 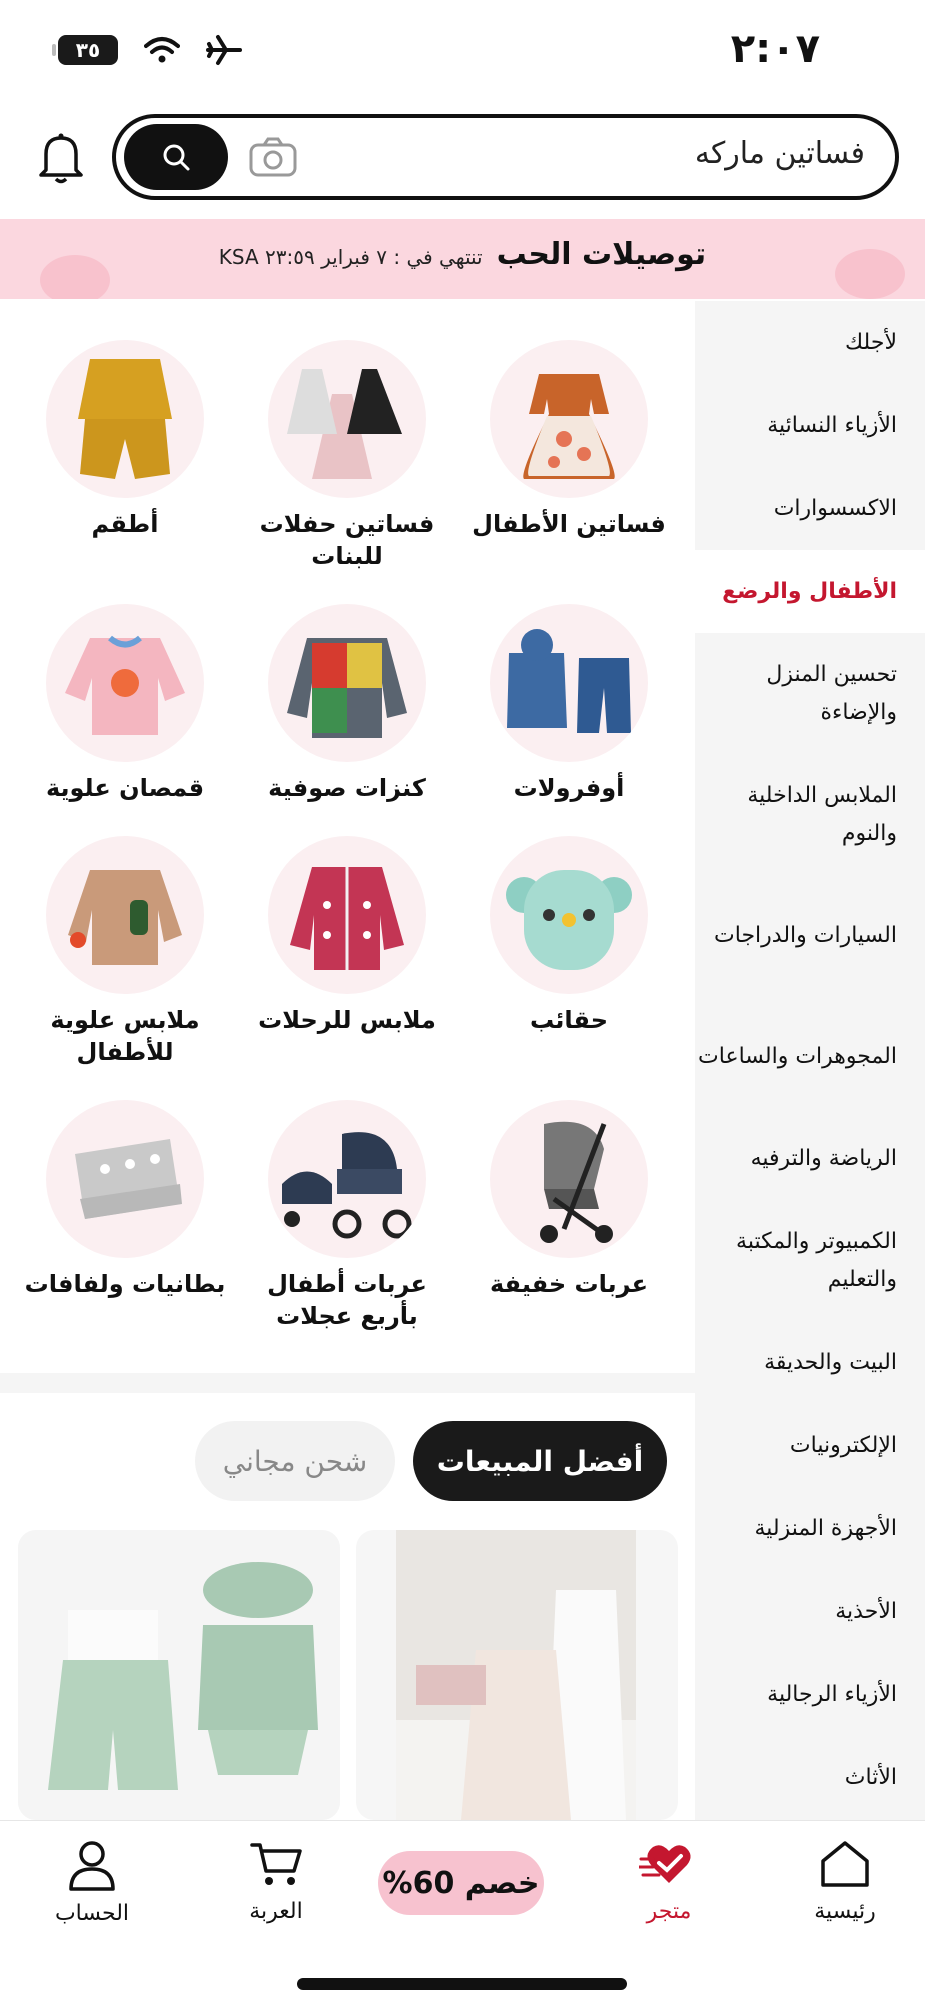 I want to click on category-label: عربات أطفال بأربع عجلات, so click(x=347, y=1300).